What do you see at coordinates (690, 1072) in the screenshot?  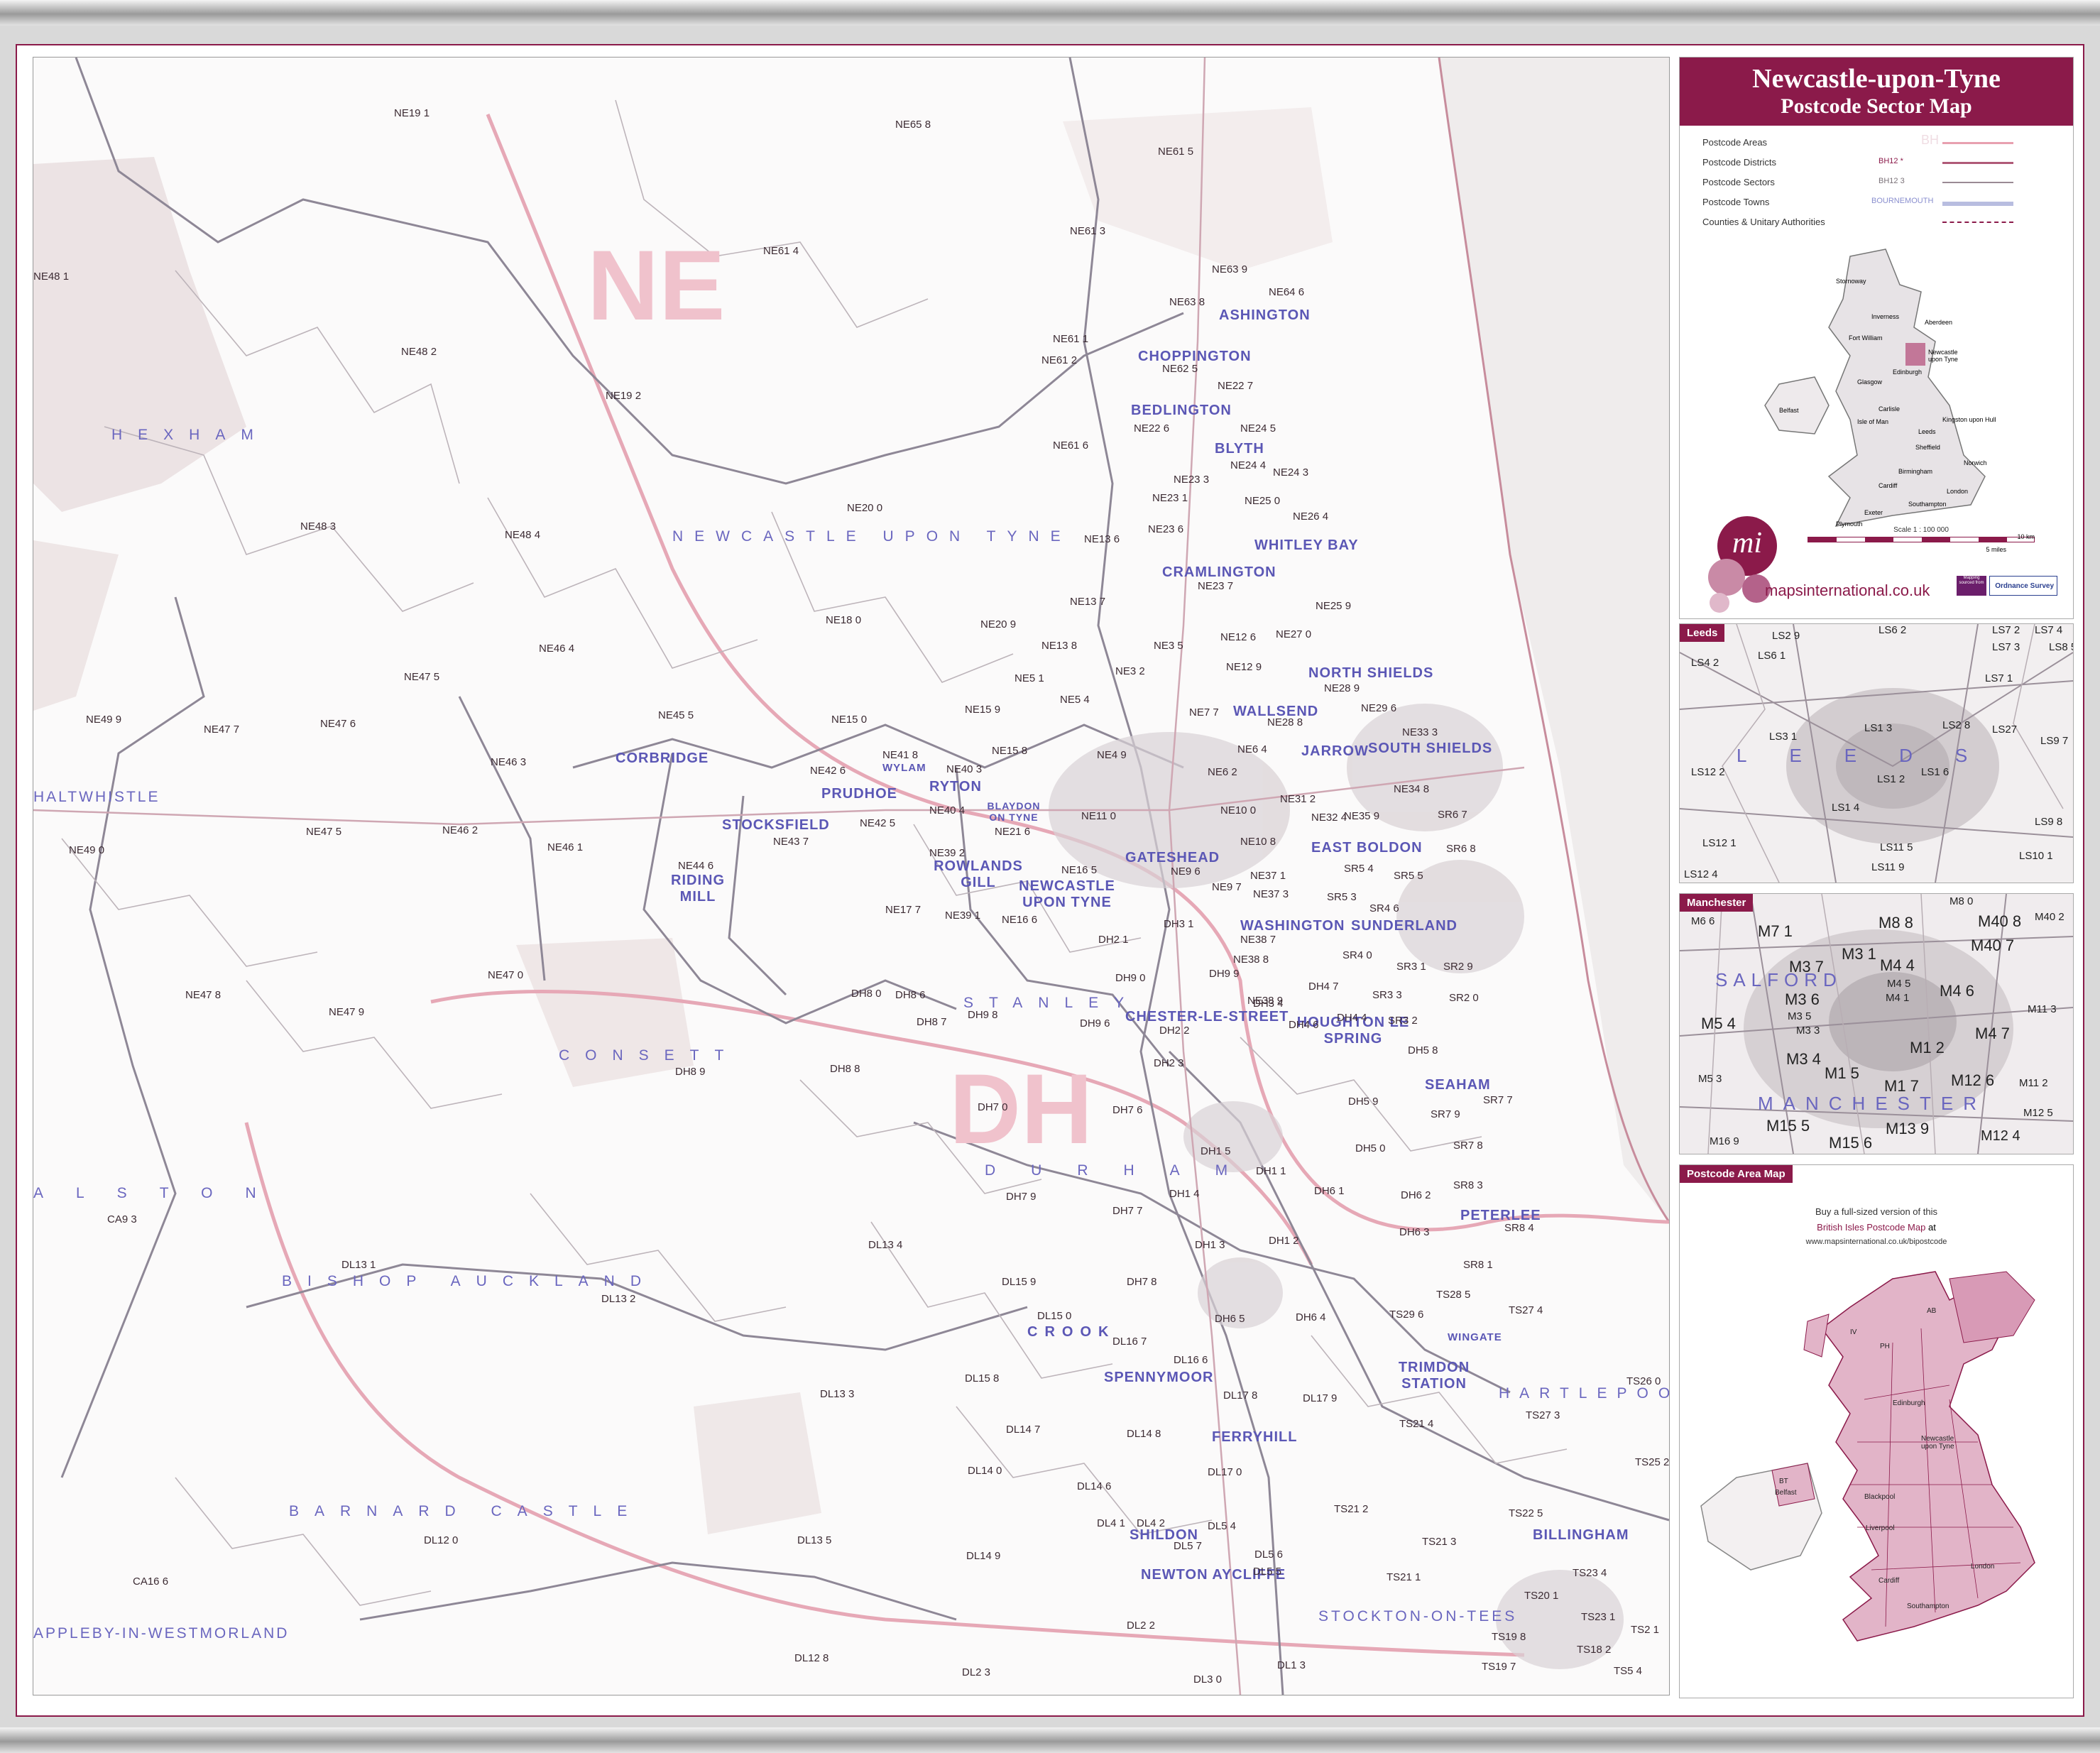 I see `sector-label: DH8 9` at bounding box center [690, 1072].